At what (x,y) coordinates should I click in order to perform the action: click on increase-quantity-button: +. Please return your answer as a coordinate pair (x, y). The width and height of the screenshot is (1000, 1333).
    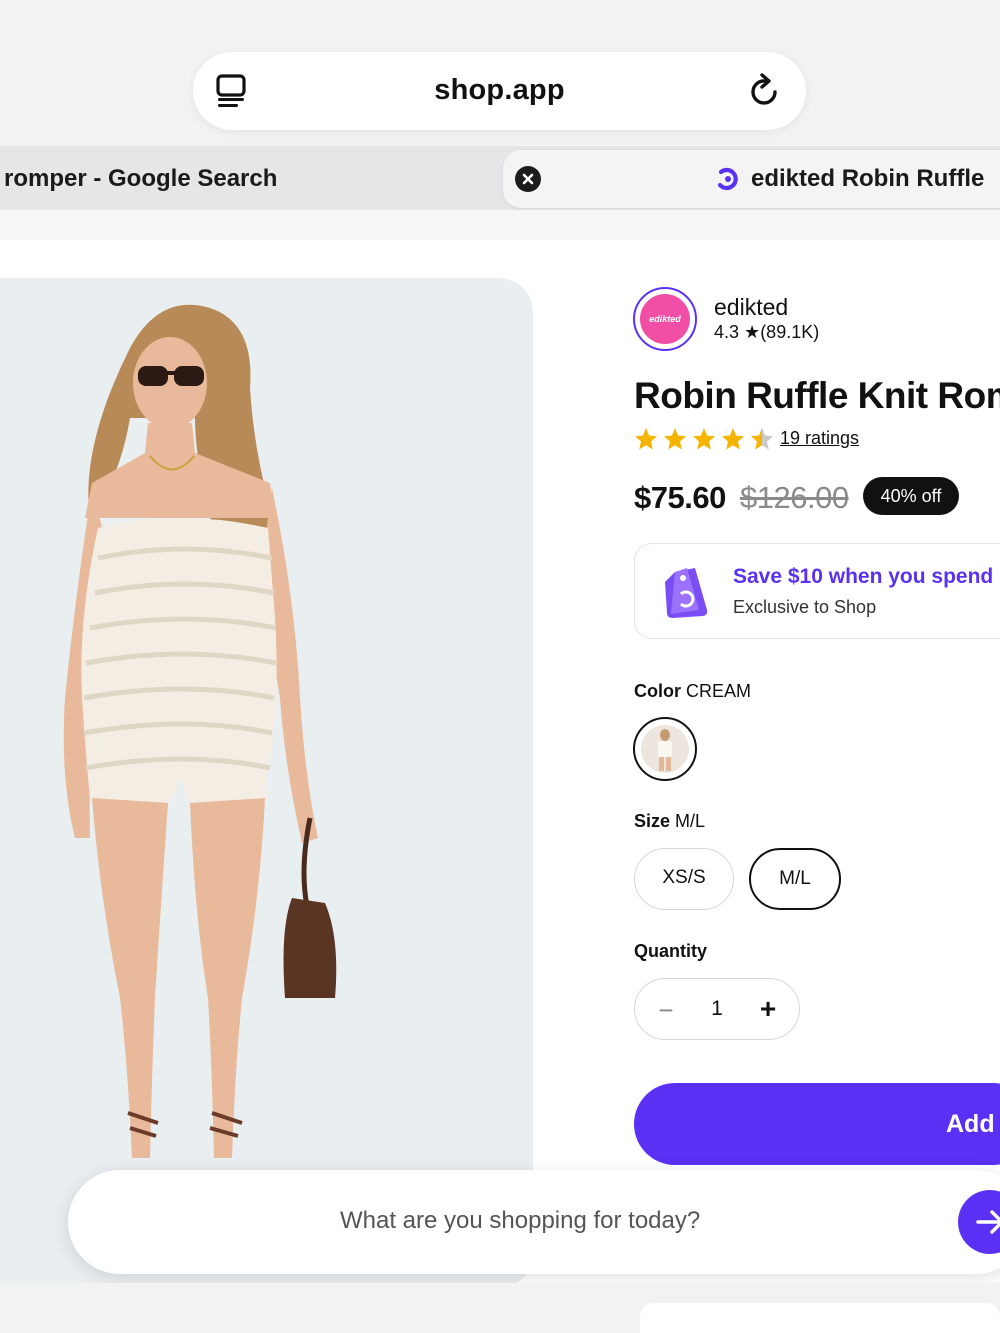
    Looking at the image, I should click on (768, 1009).